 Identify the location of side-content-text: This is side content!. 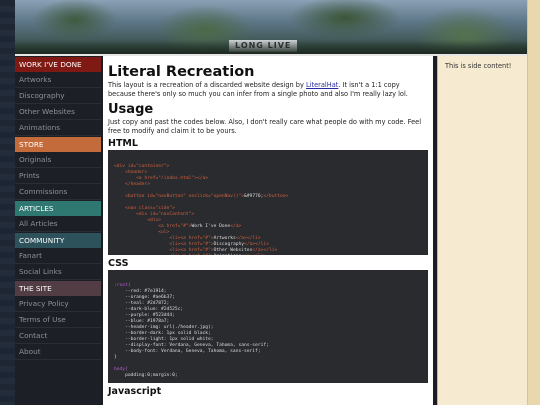
(478, 66).